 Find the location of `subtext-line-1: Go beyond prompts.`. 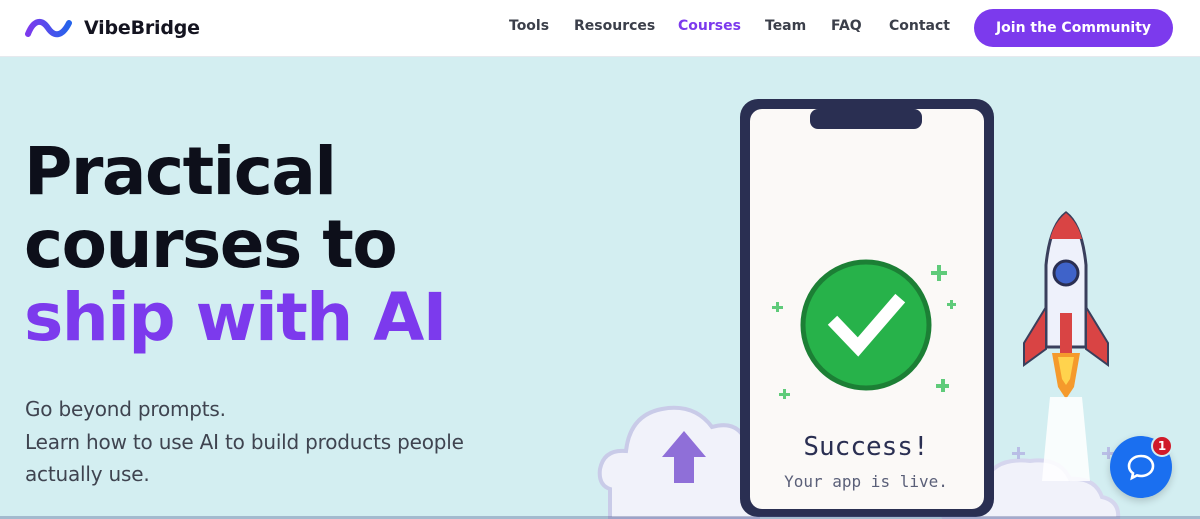

subtext-line-1: Go beyond prompts. is located at coordinates (125, 409).